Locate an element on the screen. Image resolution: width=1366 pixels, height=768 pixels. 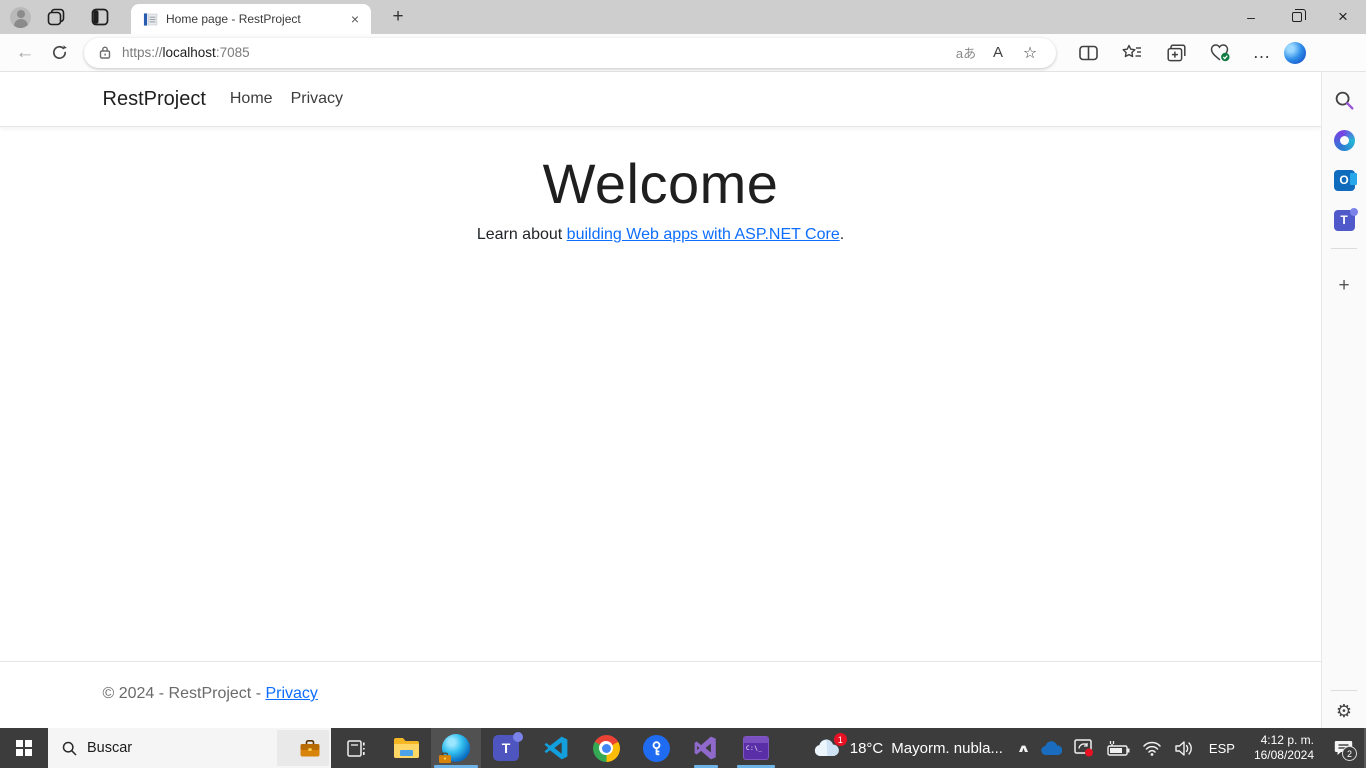
navbar-brand: RestProject is located at coordinates (154, 99).